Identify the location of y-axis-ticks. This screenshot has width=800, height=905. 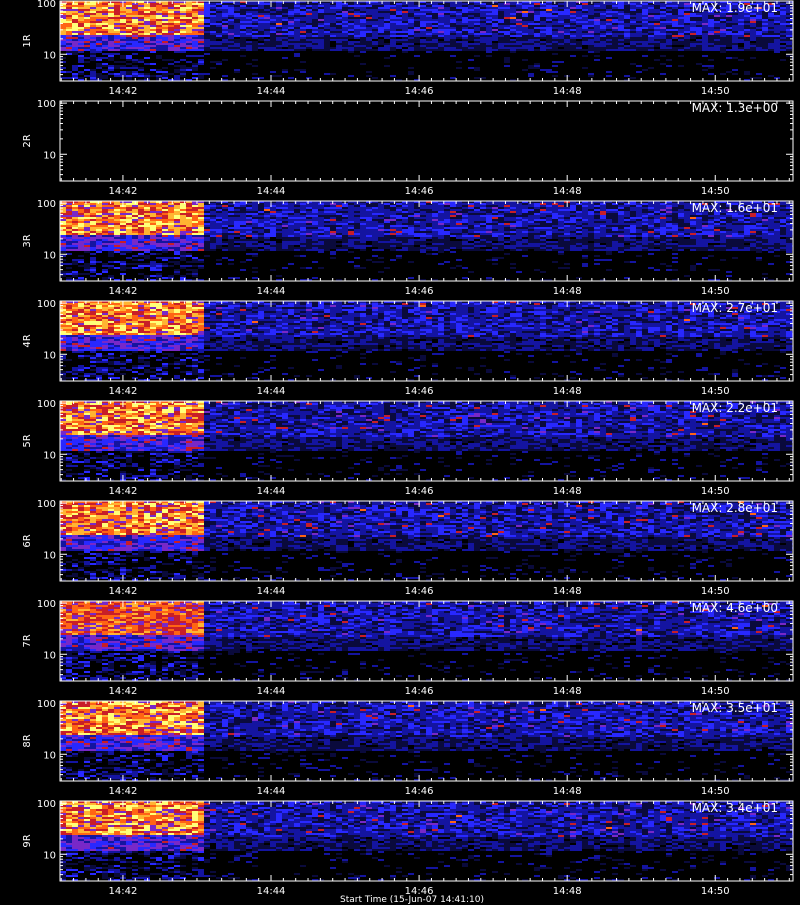
(426, 142).